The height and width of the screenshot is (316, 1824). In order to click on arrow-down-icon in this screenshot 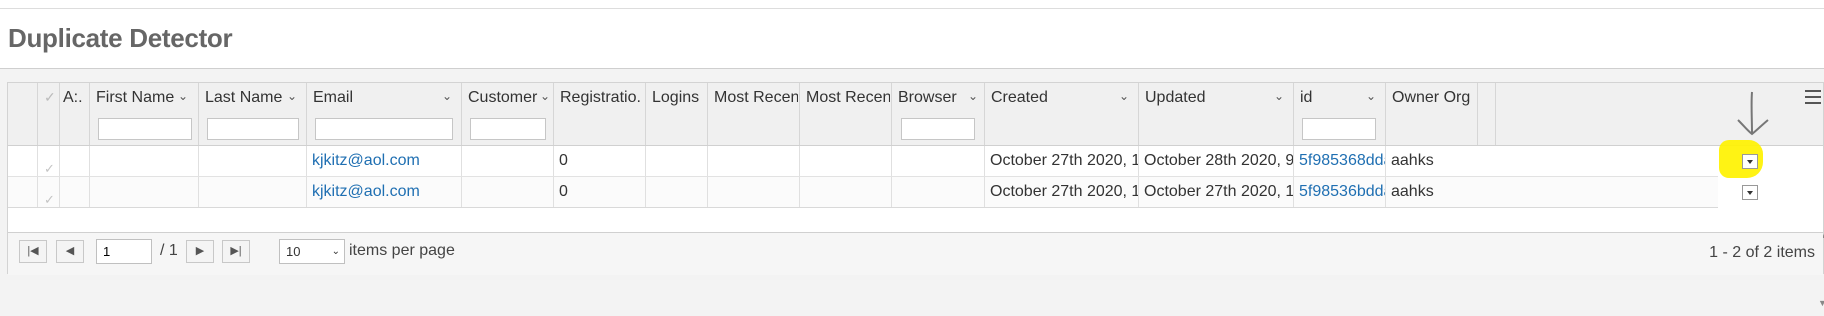, I will do `click(1753, 113)`.